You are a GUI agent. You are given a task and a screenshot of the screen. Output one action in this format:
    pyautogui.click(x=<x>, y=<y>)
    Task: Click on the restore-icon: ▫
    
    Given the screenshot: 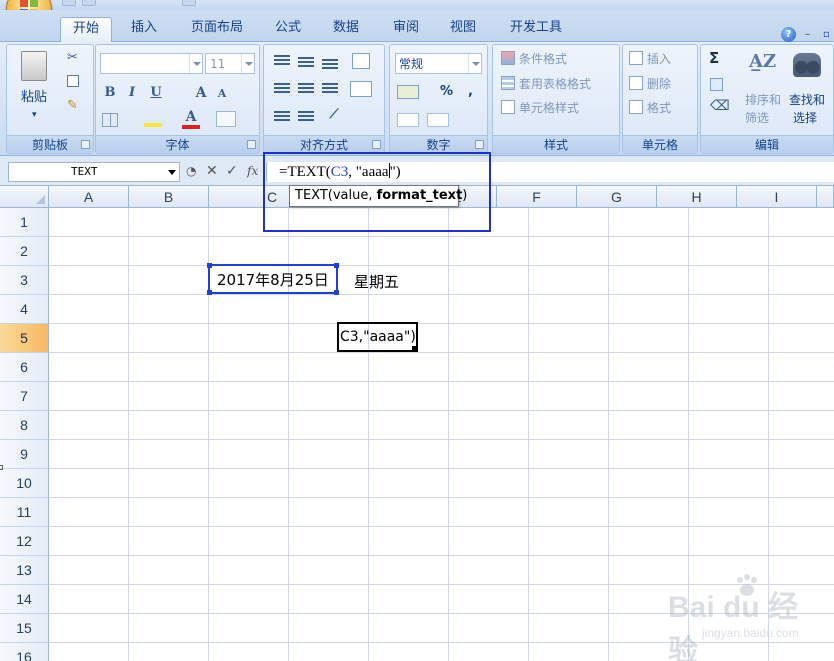 What is the action you would take?
    pyautogui.click(x=828, y=35)
    